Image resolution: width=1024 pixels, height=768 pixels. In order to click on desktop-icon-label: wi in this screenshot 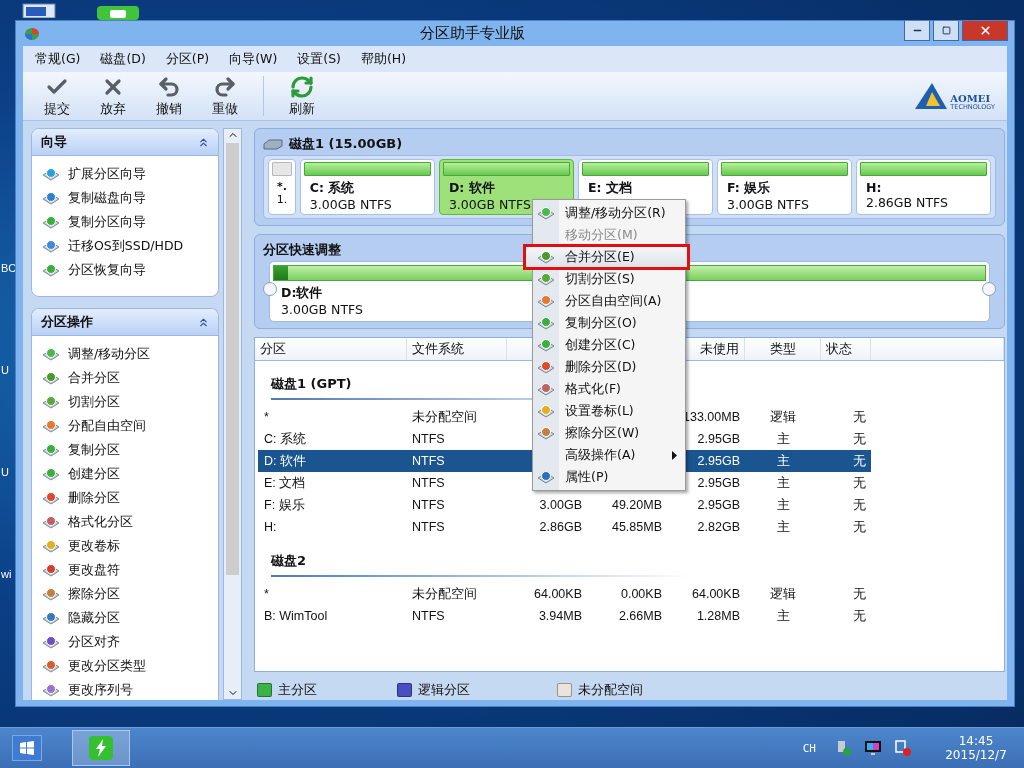, I will do `click(7, 574)`.